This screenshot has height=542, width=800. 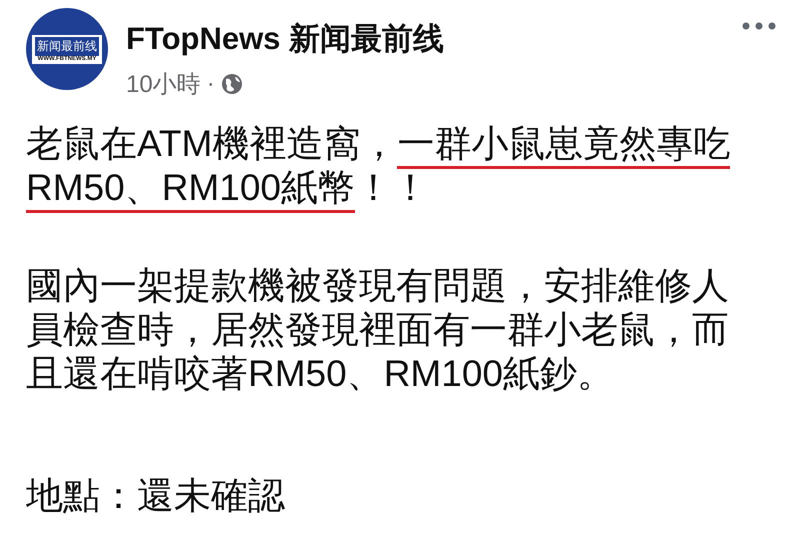 What do you see at coordinates (231, 84) in the screenshot?
I see `globe-icon` at bounding box center [231, 84].